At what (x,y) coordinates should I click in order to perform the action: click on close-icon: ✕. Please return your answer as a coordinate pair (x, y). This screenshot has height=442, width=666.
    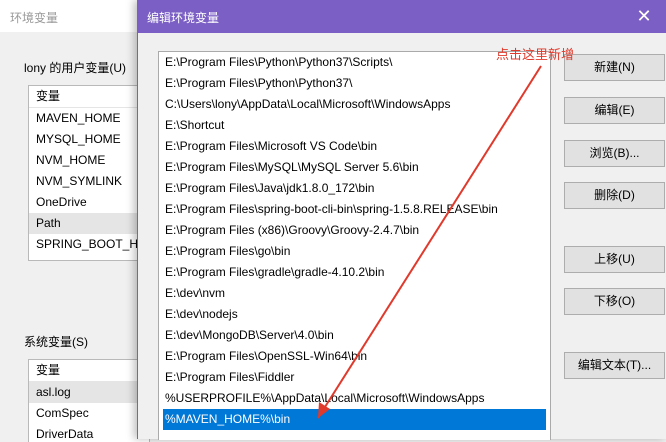
    Looking at the image, I should click on (644, 16).